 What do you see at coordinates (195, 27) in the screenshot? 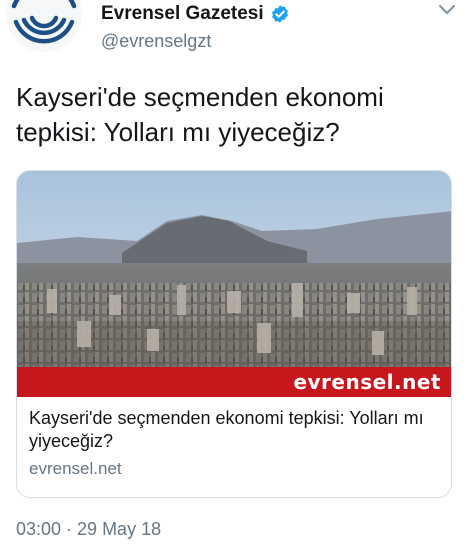
I see `author-block: Evrensel Gazetesi @evrenselgzt` at bounding box center [195, 27].